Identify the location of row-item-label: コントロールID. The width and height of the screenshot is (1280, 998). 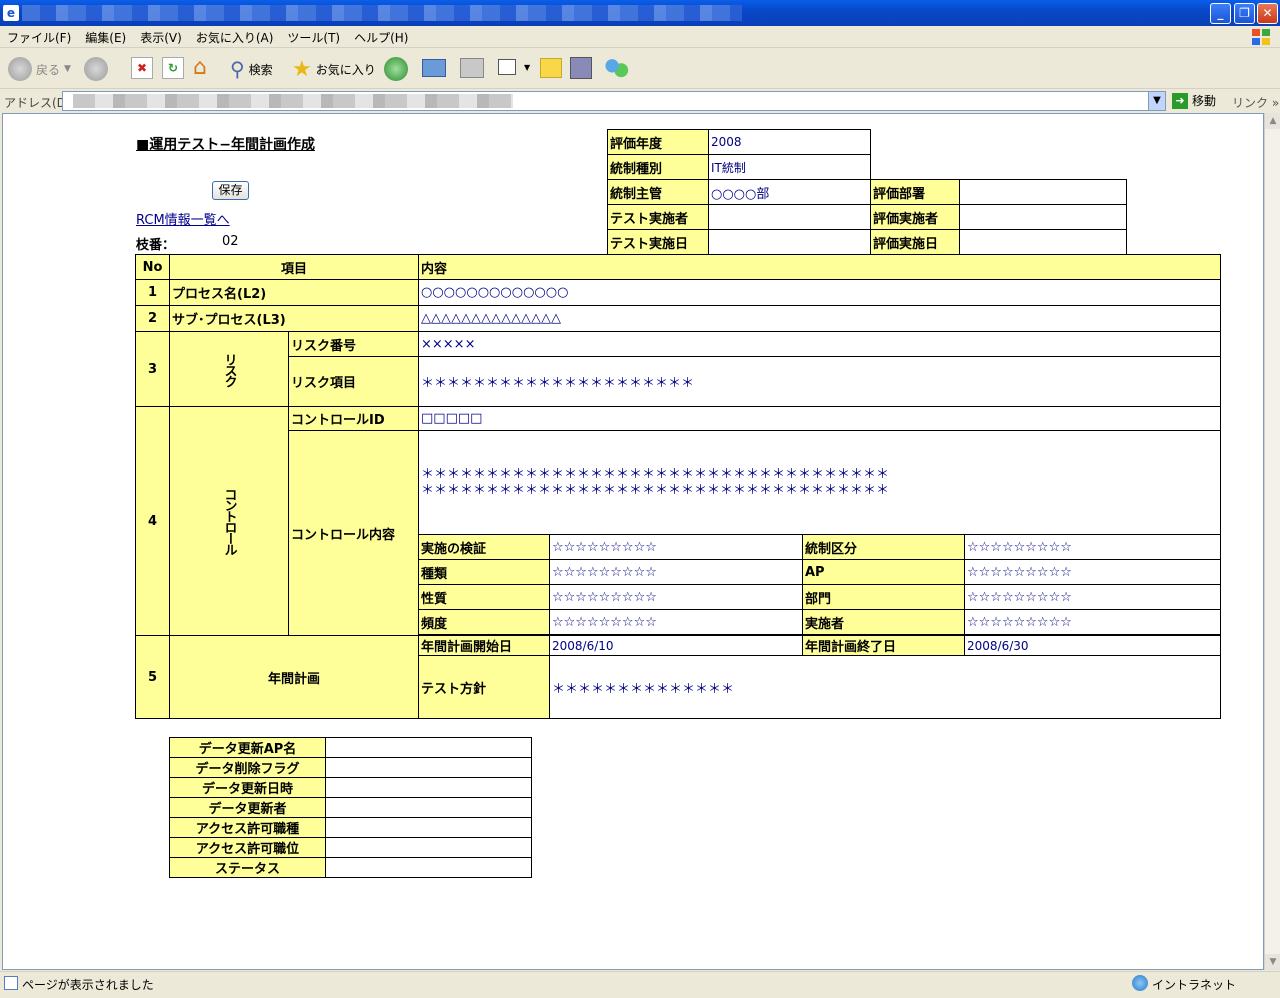
(353, 418).